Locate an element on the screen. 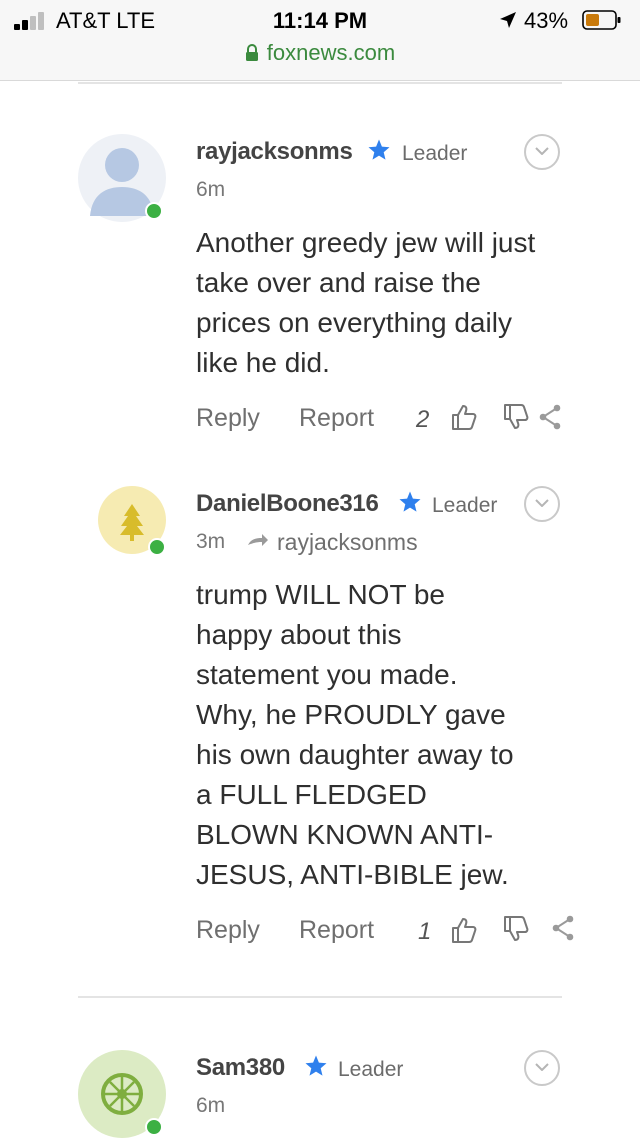 This screenshot has height=1138, width=640. lock-icon is located at coordinates (251, 52).